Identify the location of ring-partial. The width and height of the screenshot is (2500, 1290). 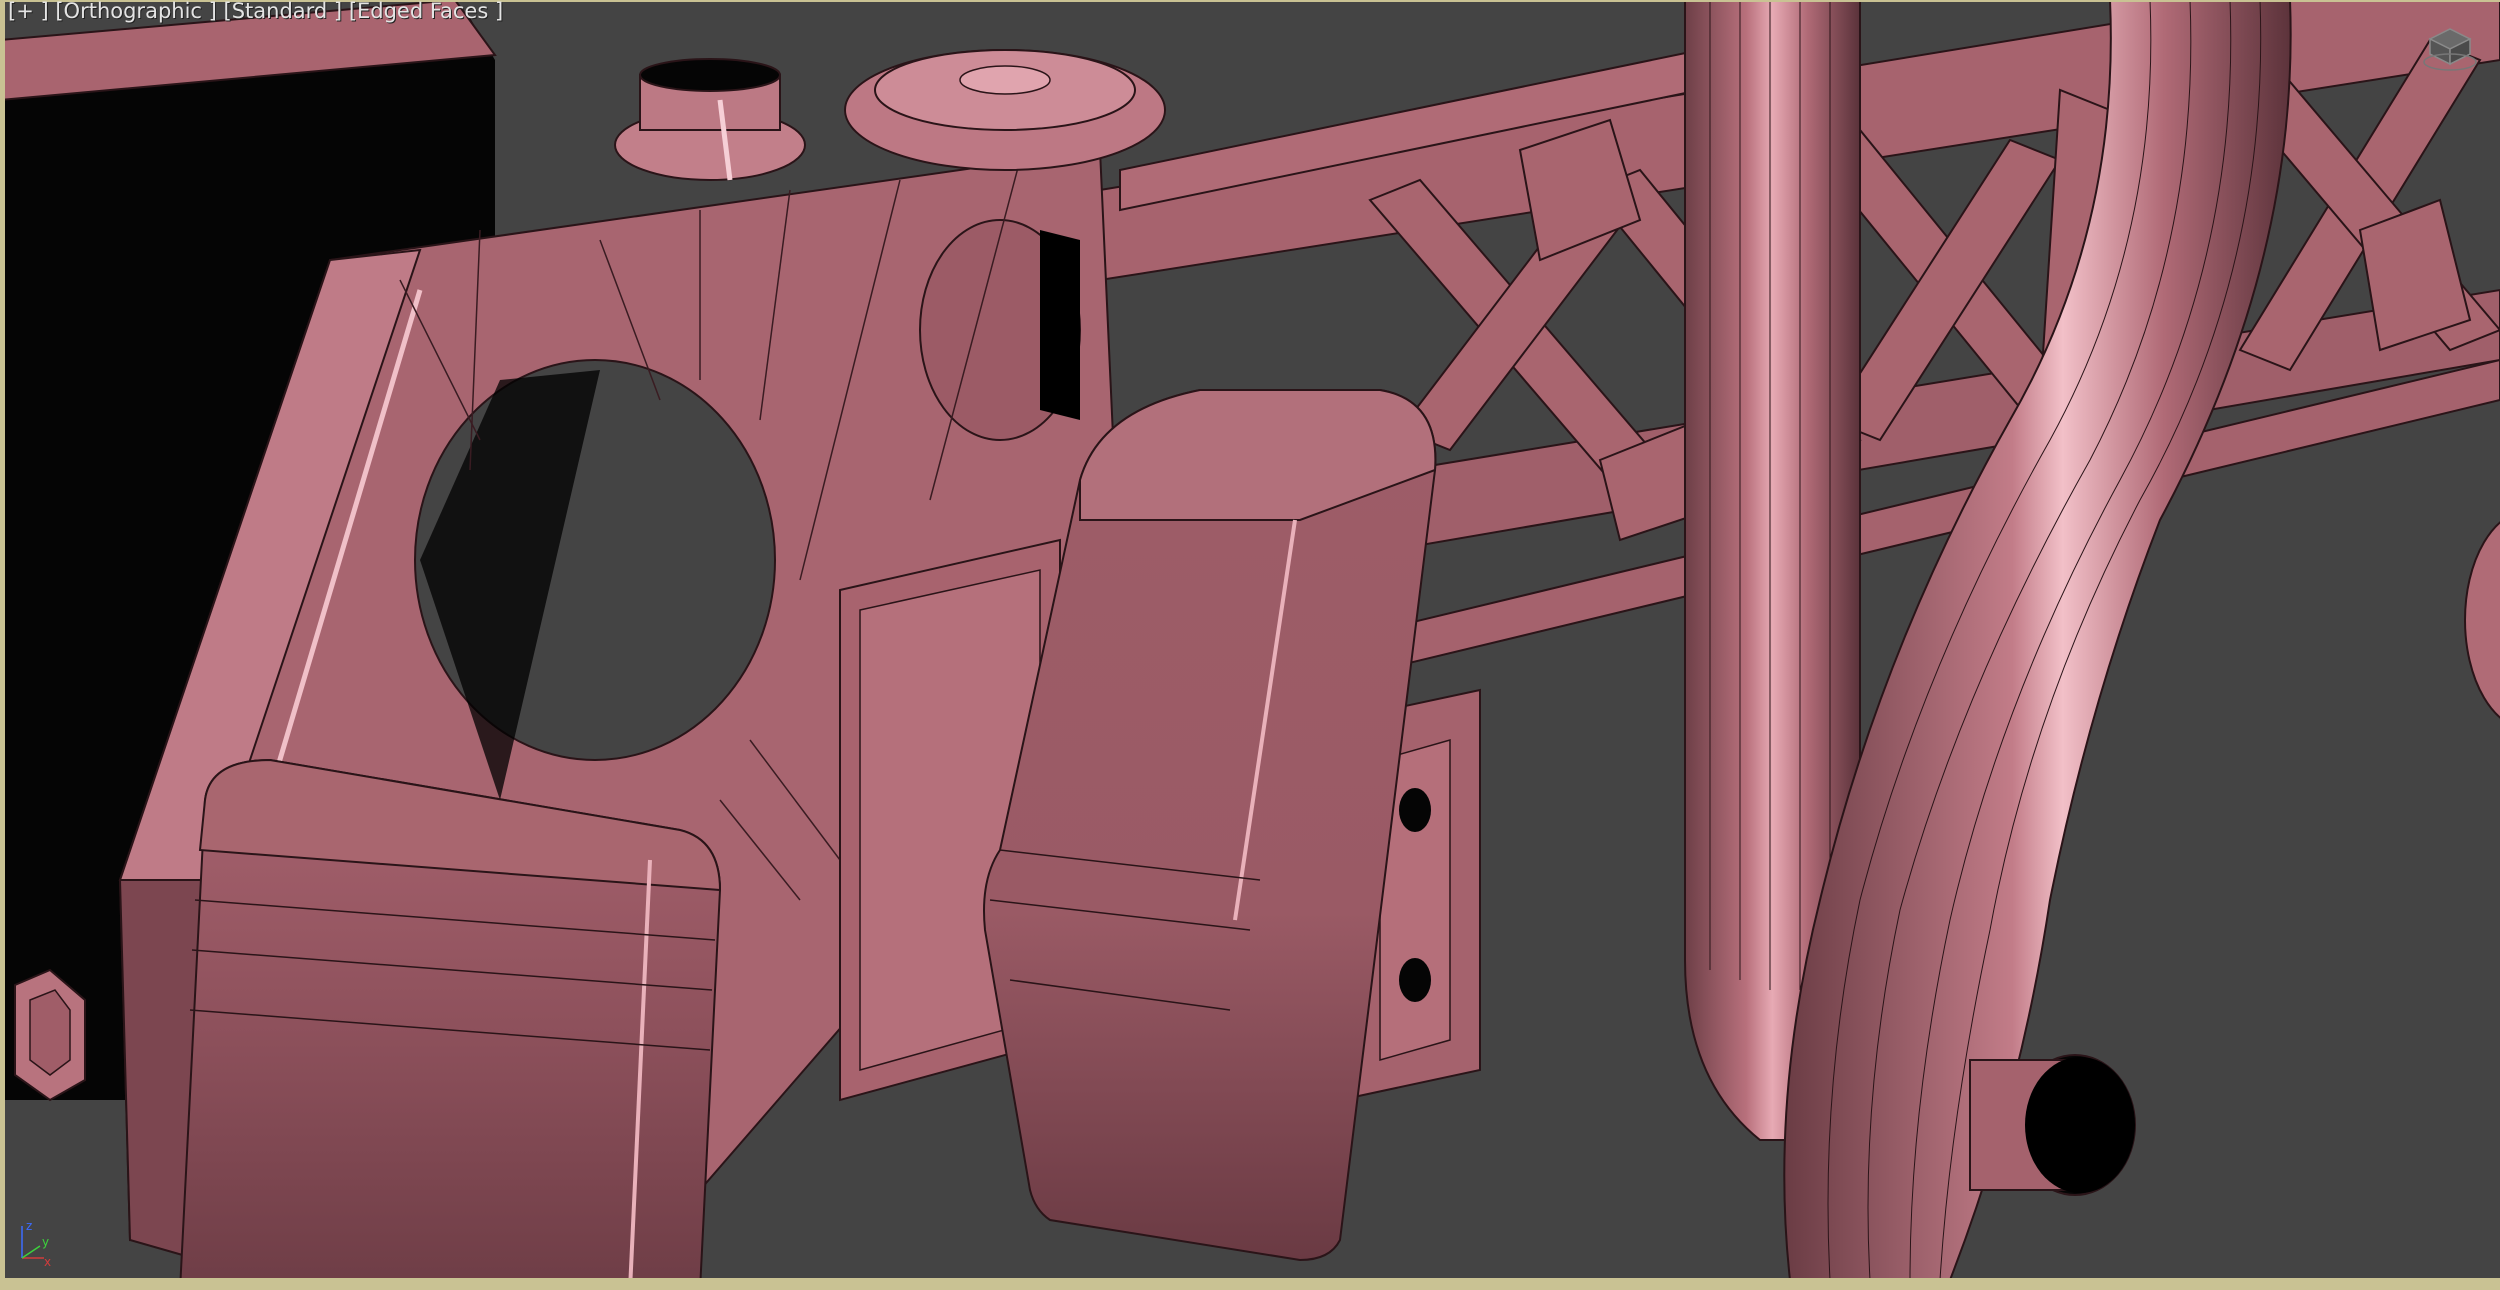
(2482, 620).